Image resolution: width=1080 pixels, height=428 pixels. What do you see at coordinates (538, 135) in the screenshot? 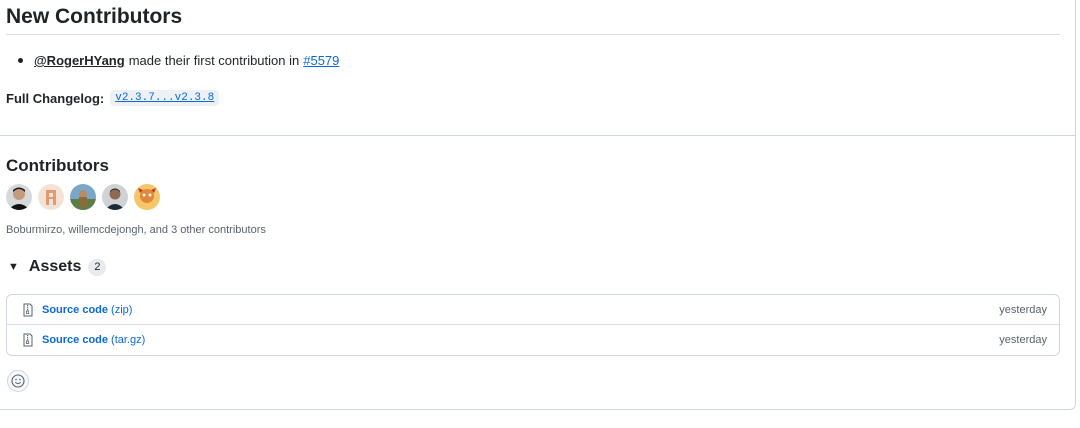
I see `section-divider` at bounding box center [538, 135].